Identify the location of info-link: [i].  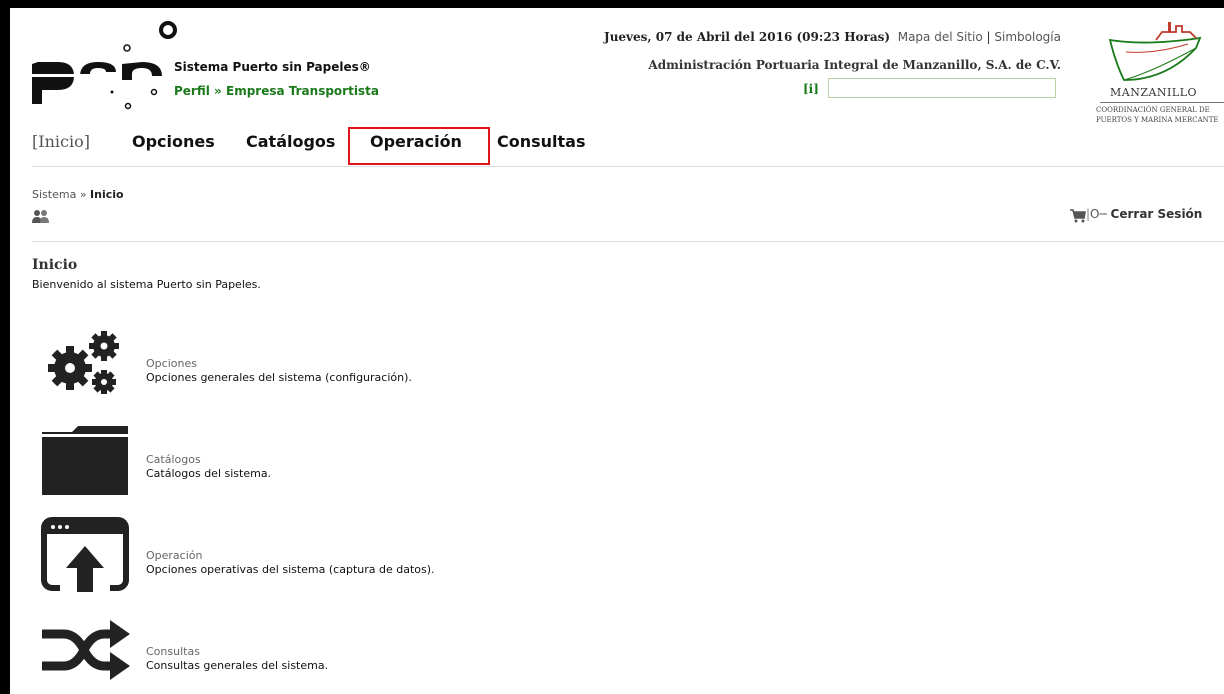
(811, 89).